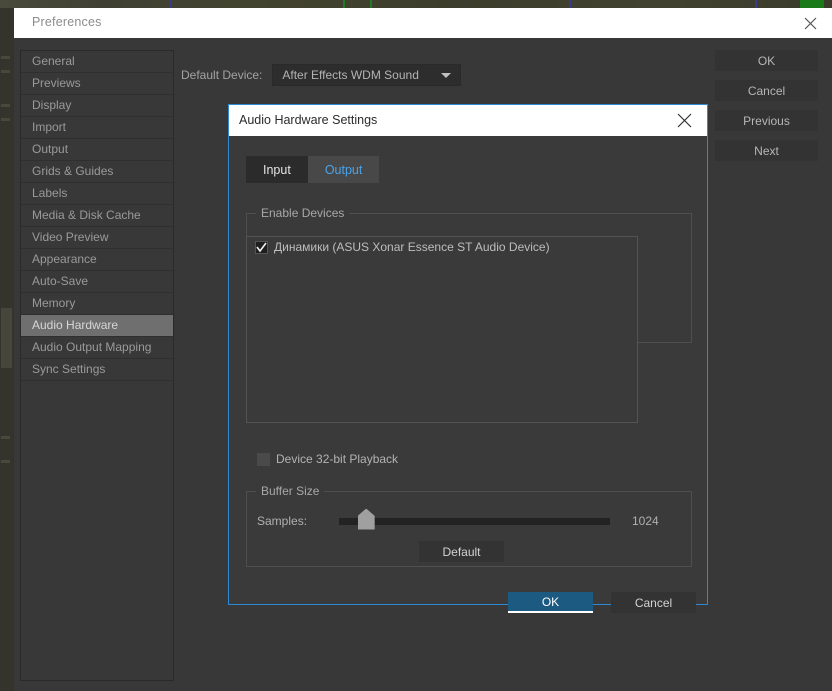  Describe the element at coordinates (468, 120) in the screenshot. I see `dialog-titlebar: Audio Hardware Settings` at that location.